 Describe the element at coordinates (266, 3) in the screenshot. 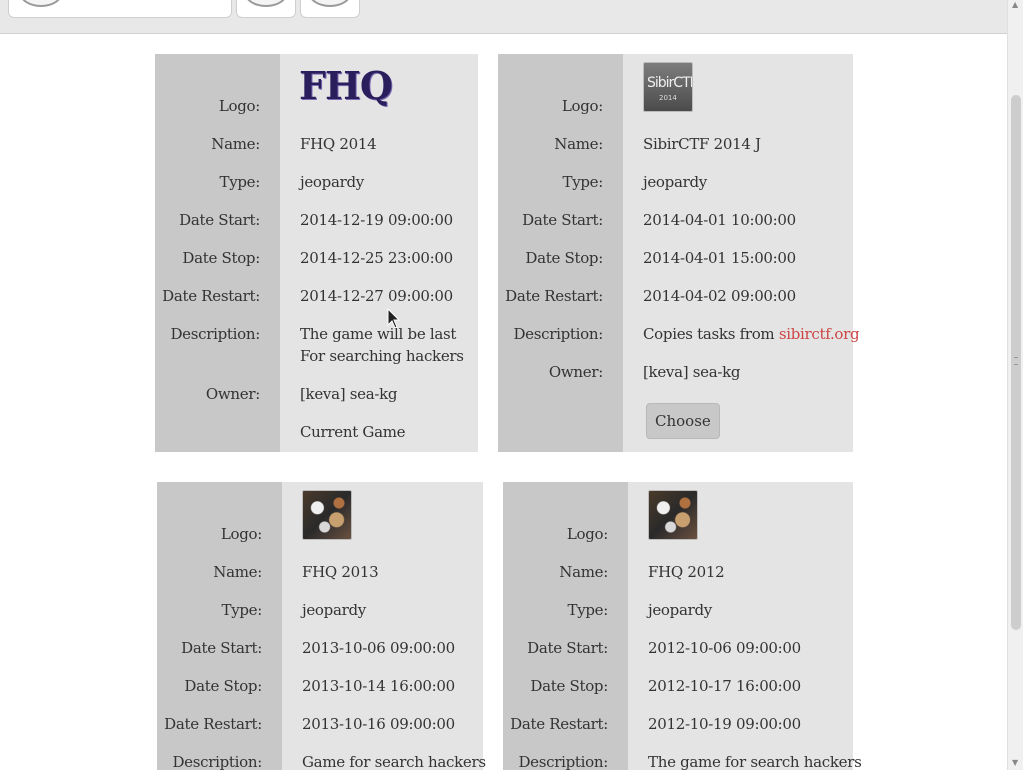

I see `shield-icon` at that location.